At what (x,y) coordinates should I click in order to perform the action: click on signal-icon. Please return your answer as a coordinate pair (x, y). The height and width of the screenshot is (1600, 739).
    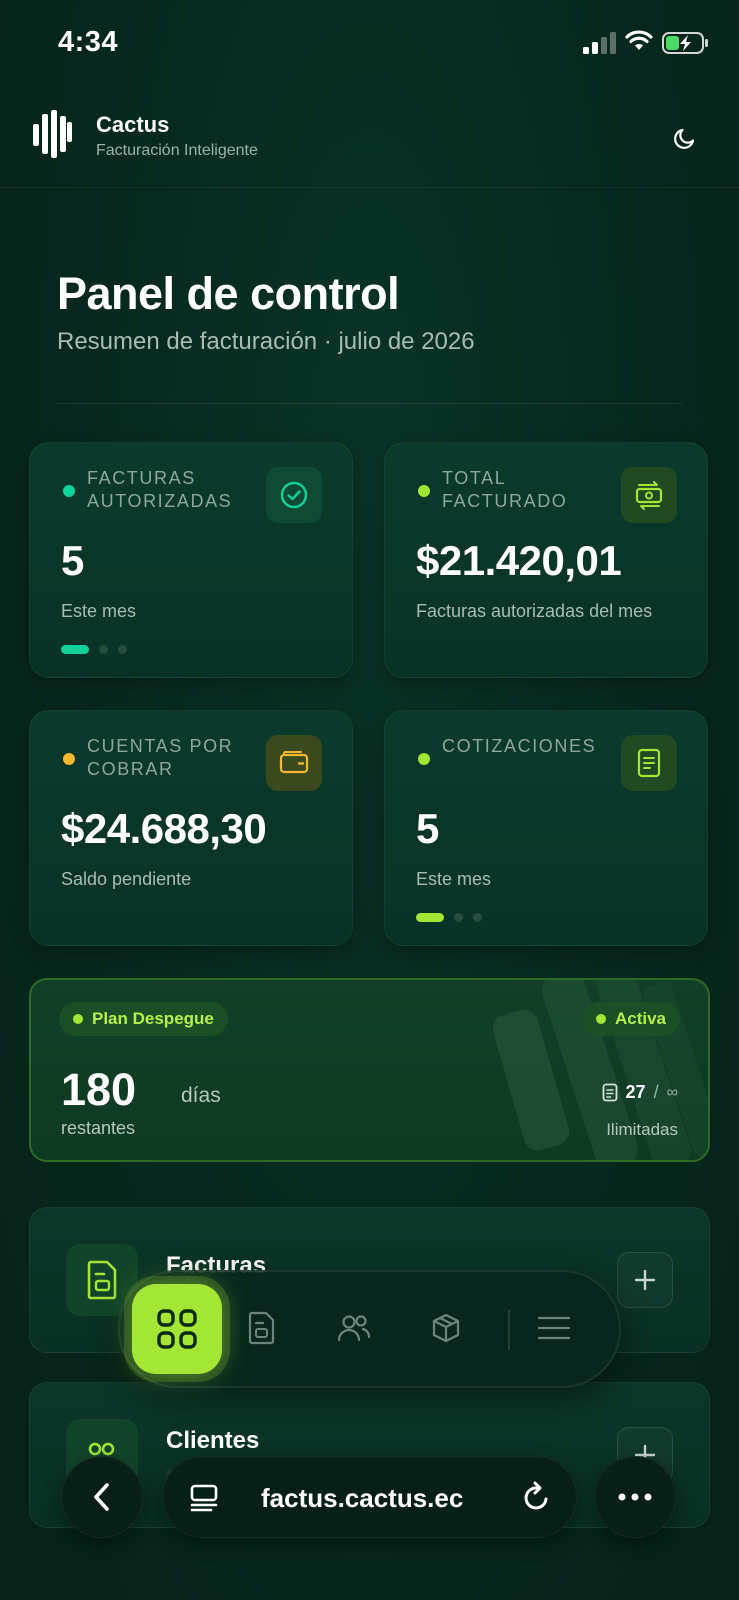
    Looking at the image, I should click on (599, 43).